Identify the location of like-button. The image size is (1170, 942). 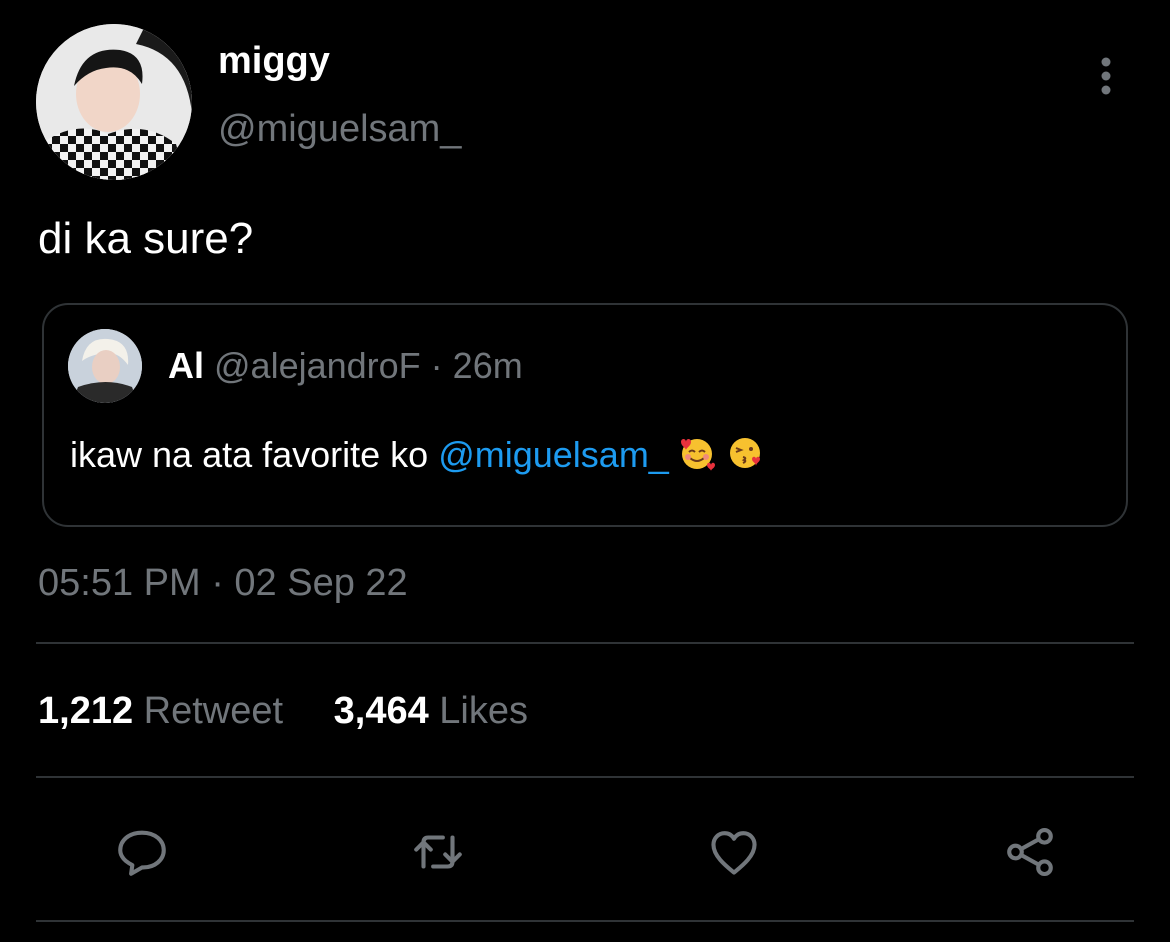
(734, 852).